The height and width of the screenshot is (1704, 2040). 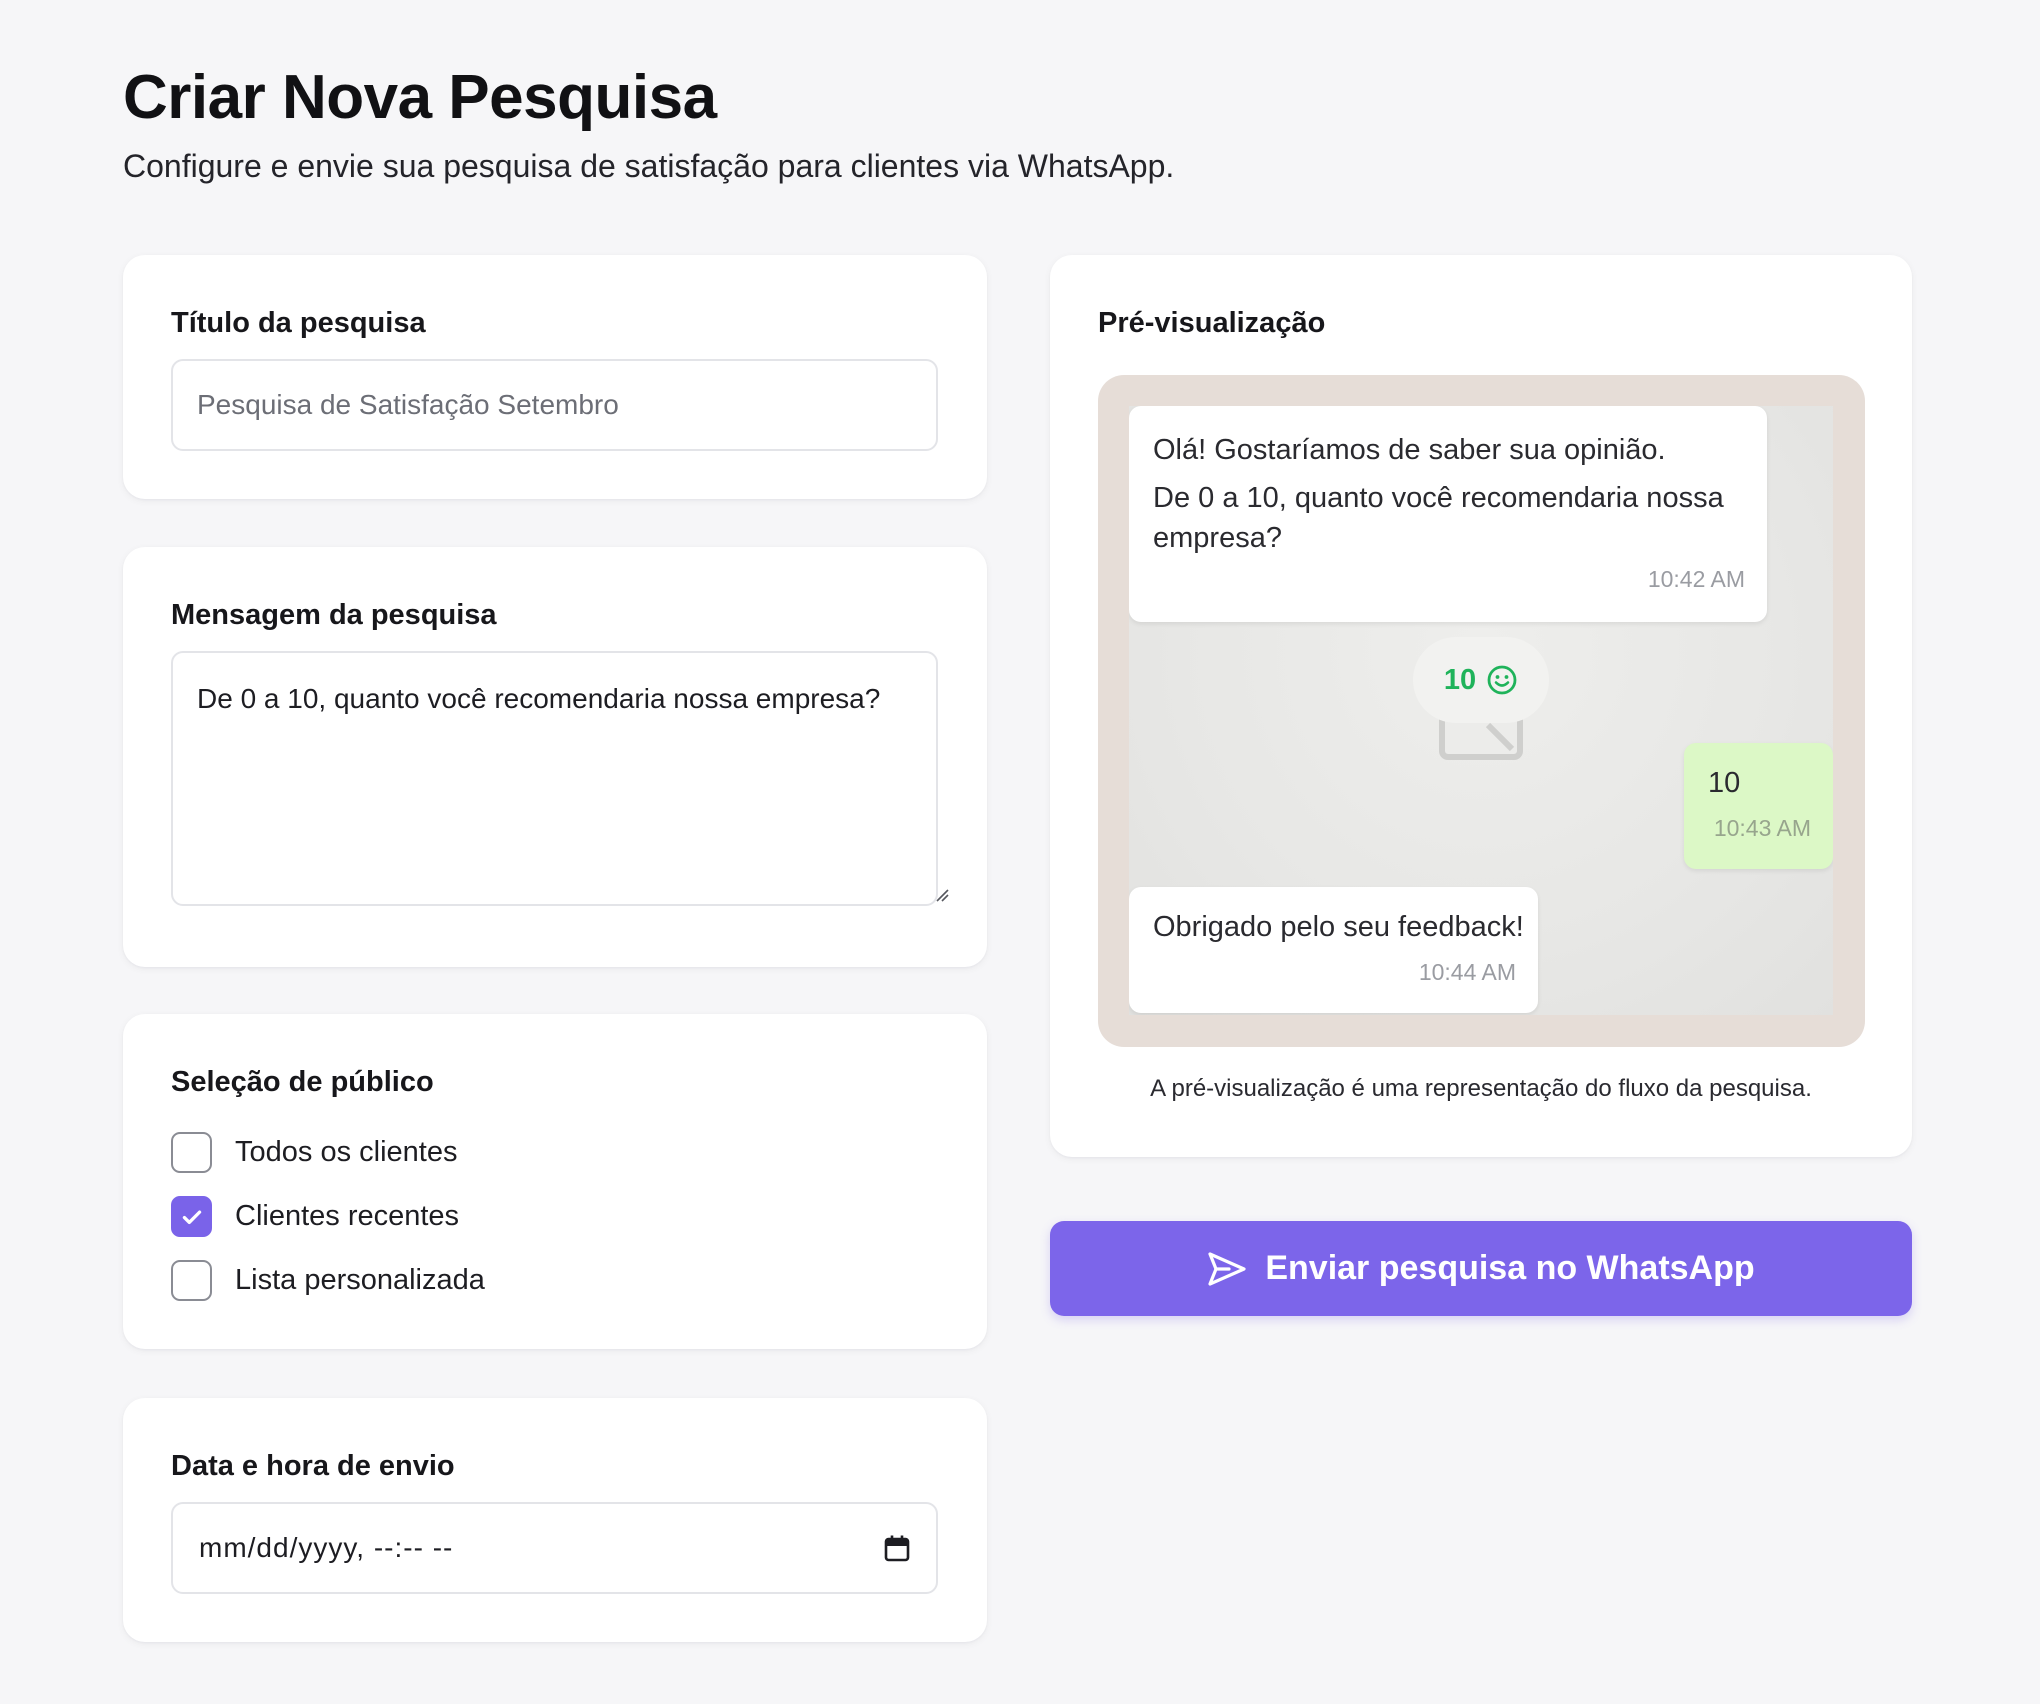 What do you see at coordinates (1227, 1268) in the screenshot?
I see `send-icon` at bounding box center [1227, 1268].